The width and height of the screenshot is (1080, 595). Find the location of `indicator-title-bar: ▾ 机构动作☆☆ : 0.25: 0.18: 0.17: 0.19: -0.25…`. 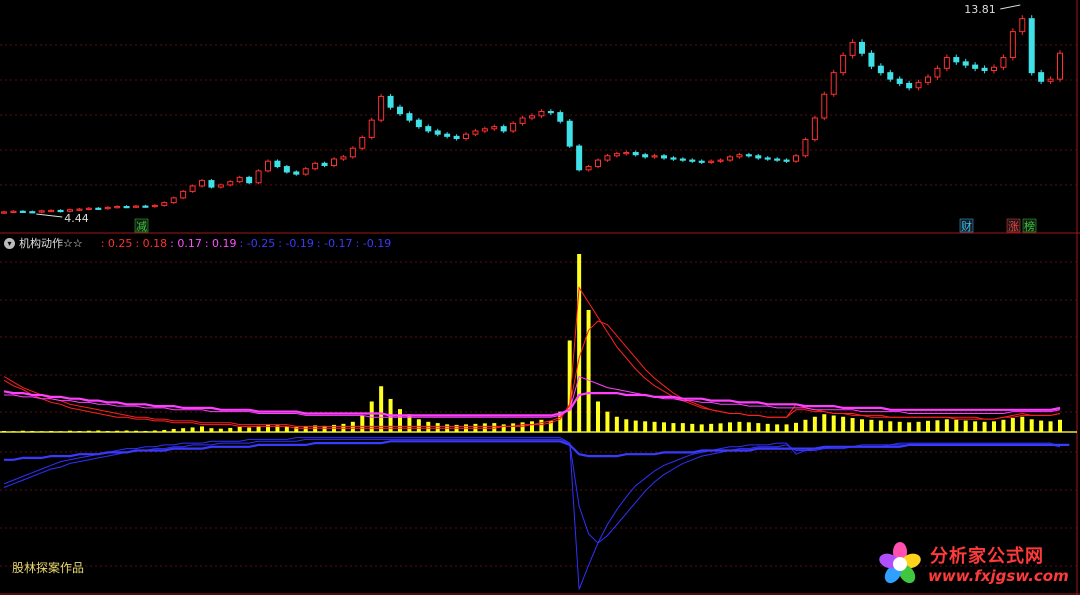

indicator-title-bar: ▾ 机构动作☆☆ : 0.25: 0.18: 0.17: 0.19: -0.25… is located at coordinates (199, 243).